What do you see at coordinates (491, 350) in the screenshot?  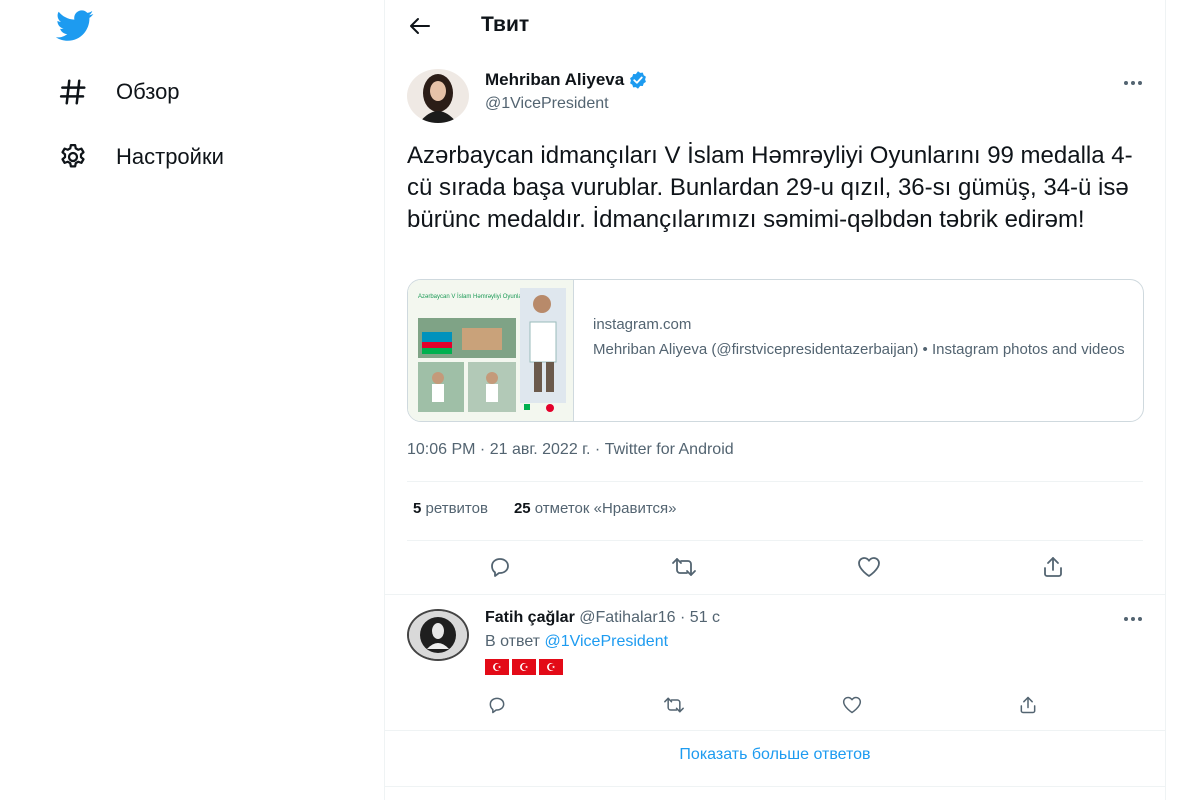 I see `card-thumbnail: Azərbaycan V İslam Həmrəyliyi Oyunlarda` at bounding box center [491, 350].